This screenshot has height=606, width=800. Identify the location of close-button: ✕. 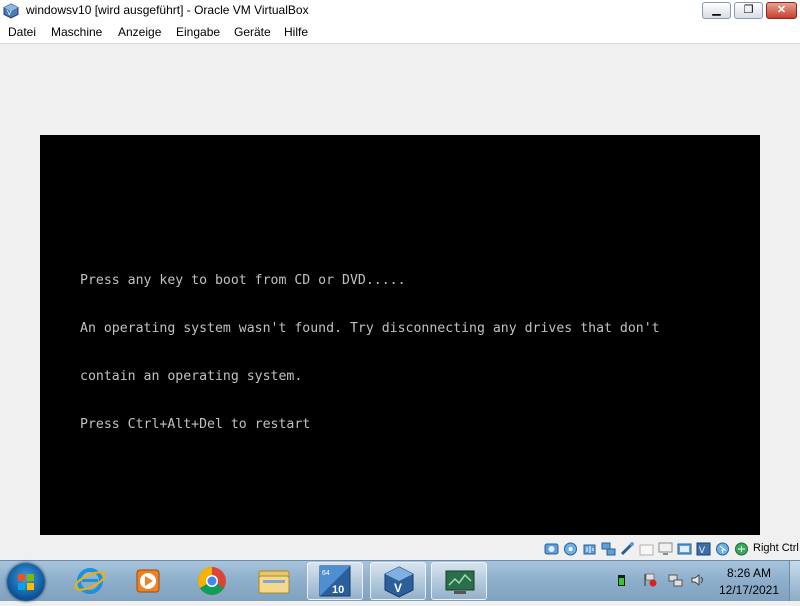
(781, 10).